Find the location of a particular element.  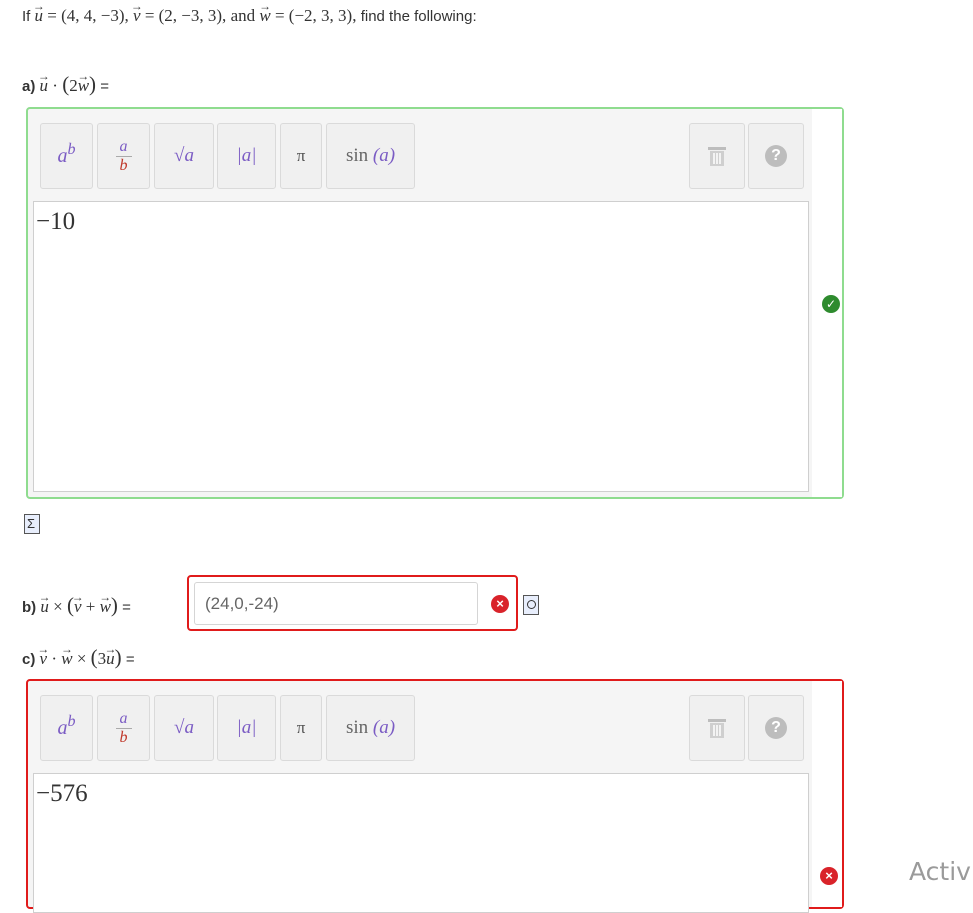

part-b-answer-input: (24,0,-24) is located at coordinates (336, 603).